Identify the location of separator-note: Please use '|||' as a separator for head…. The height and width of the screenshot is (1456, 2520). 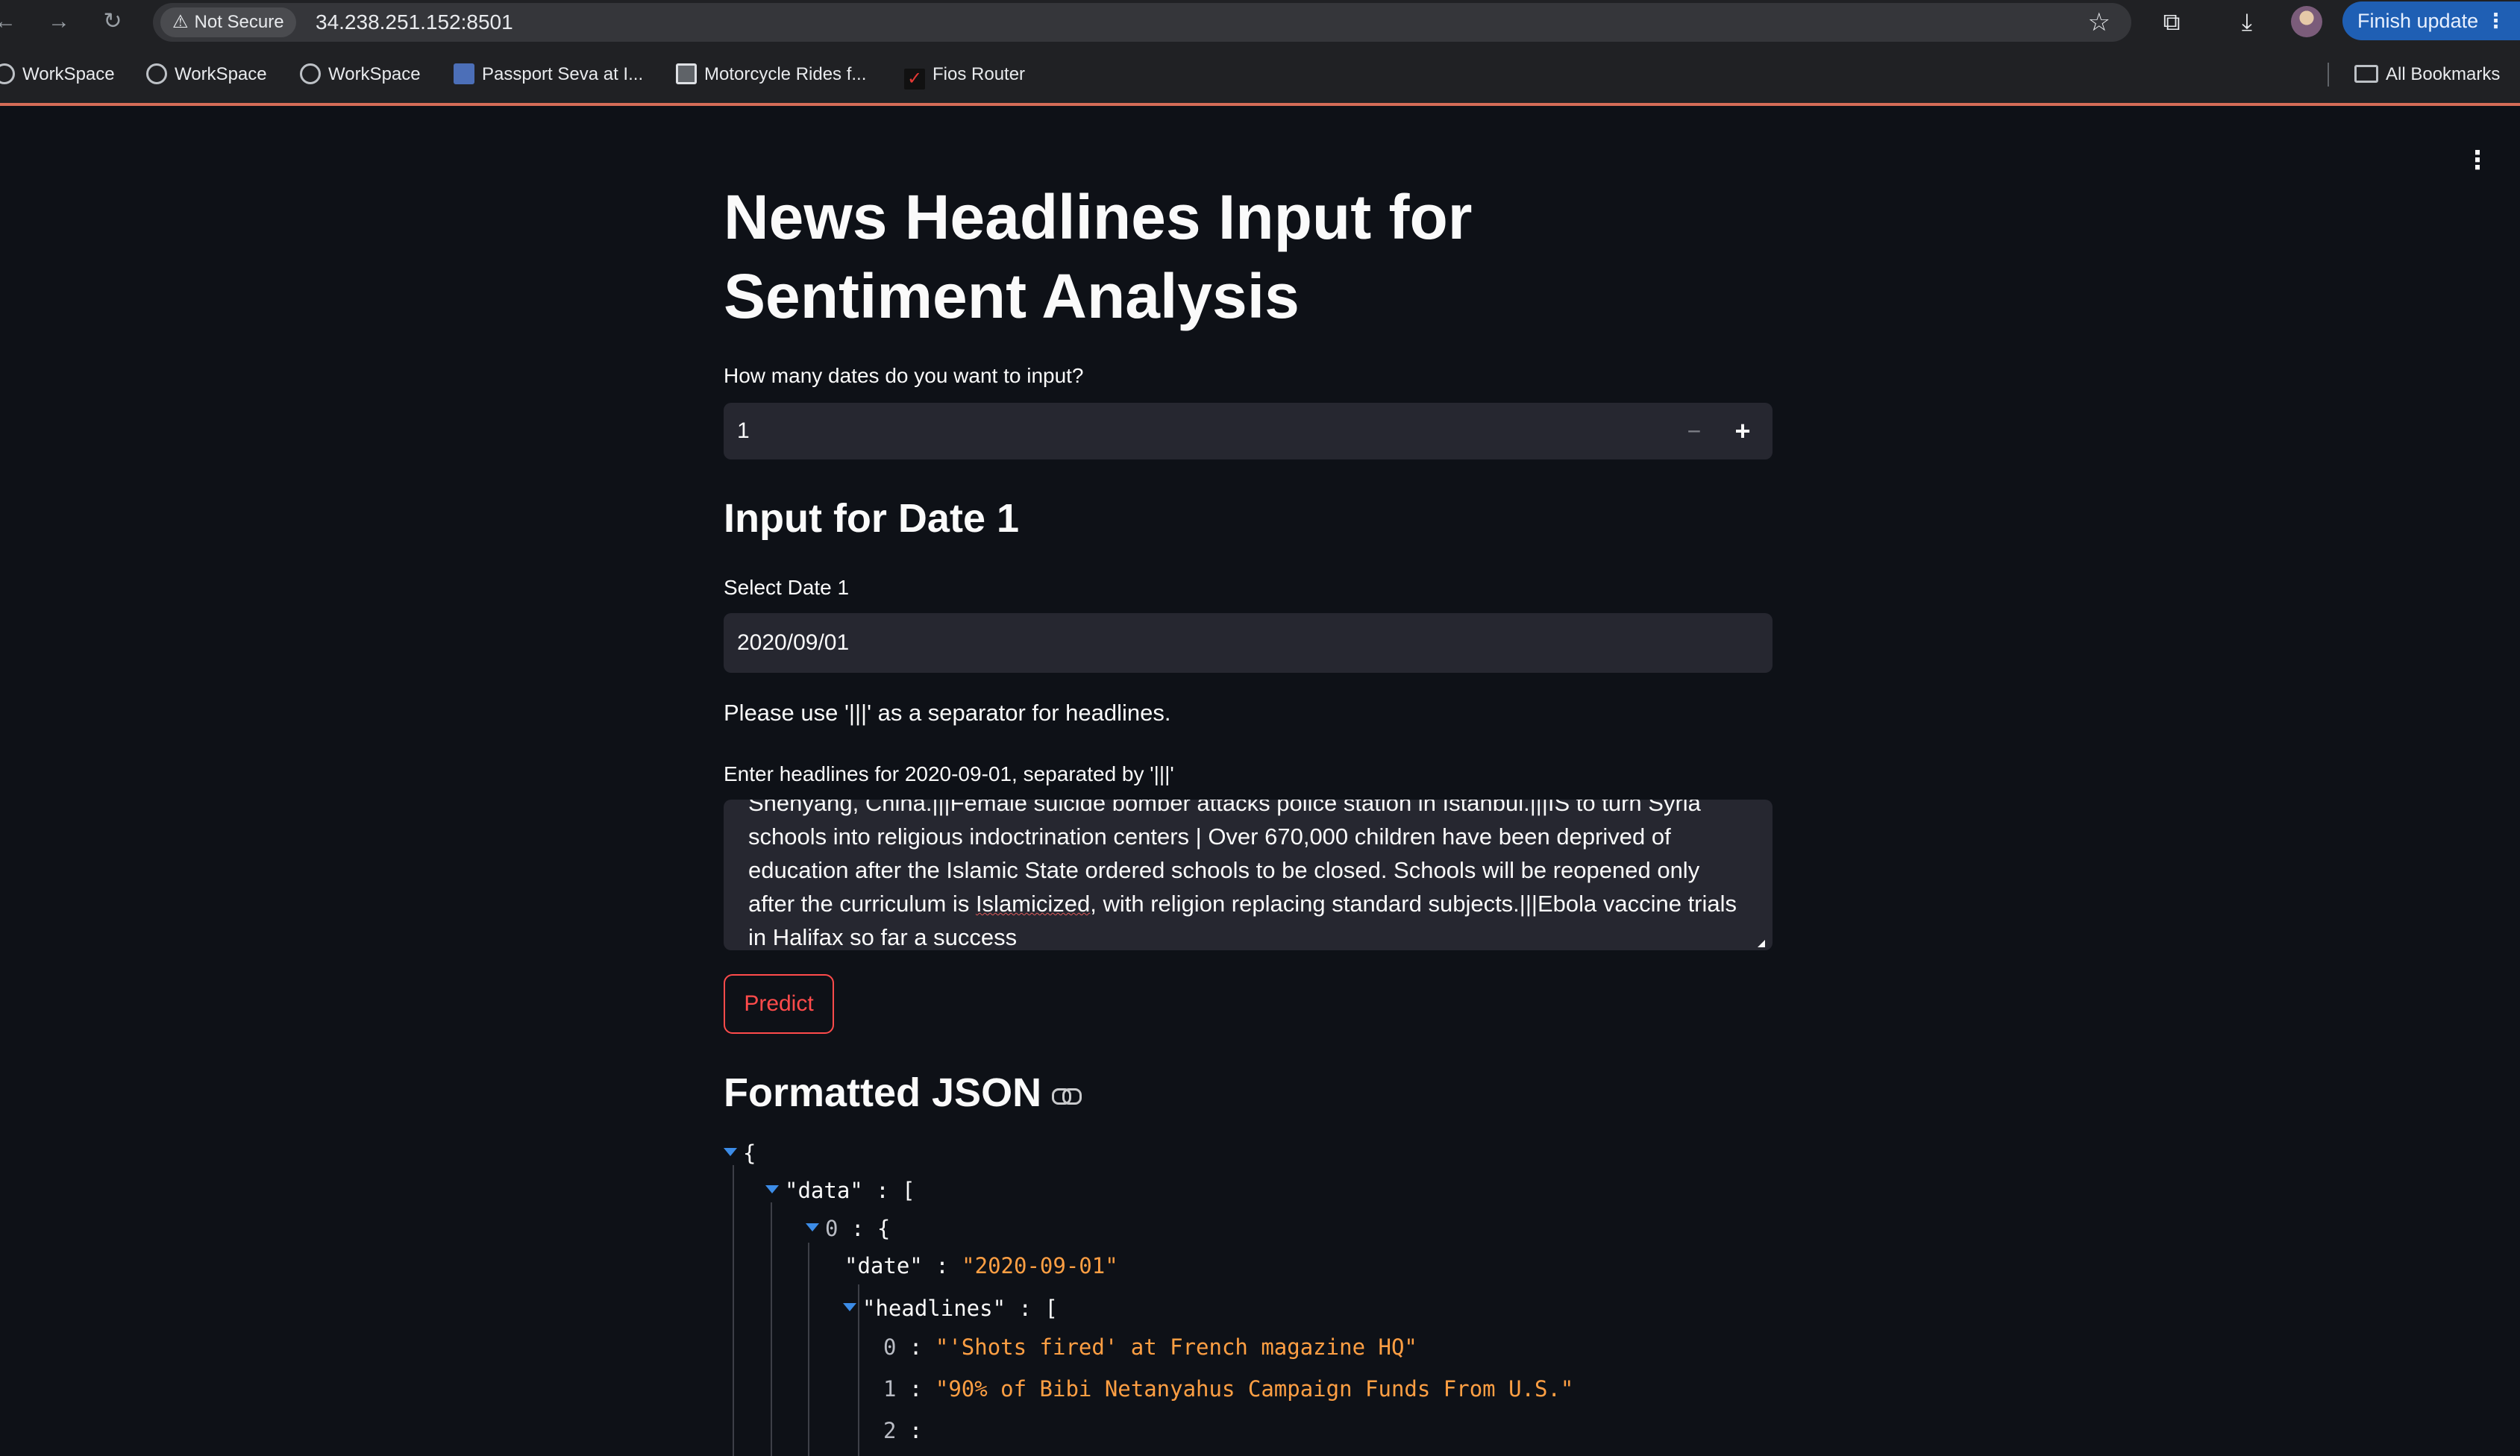
(947, 713).